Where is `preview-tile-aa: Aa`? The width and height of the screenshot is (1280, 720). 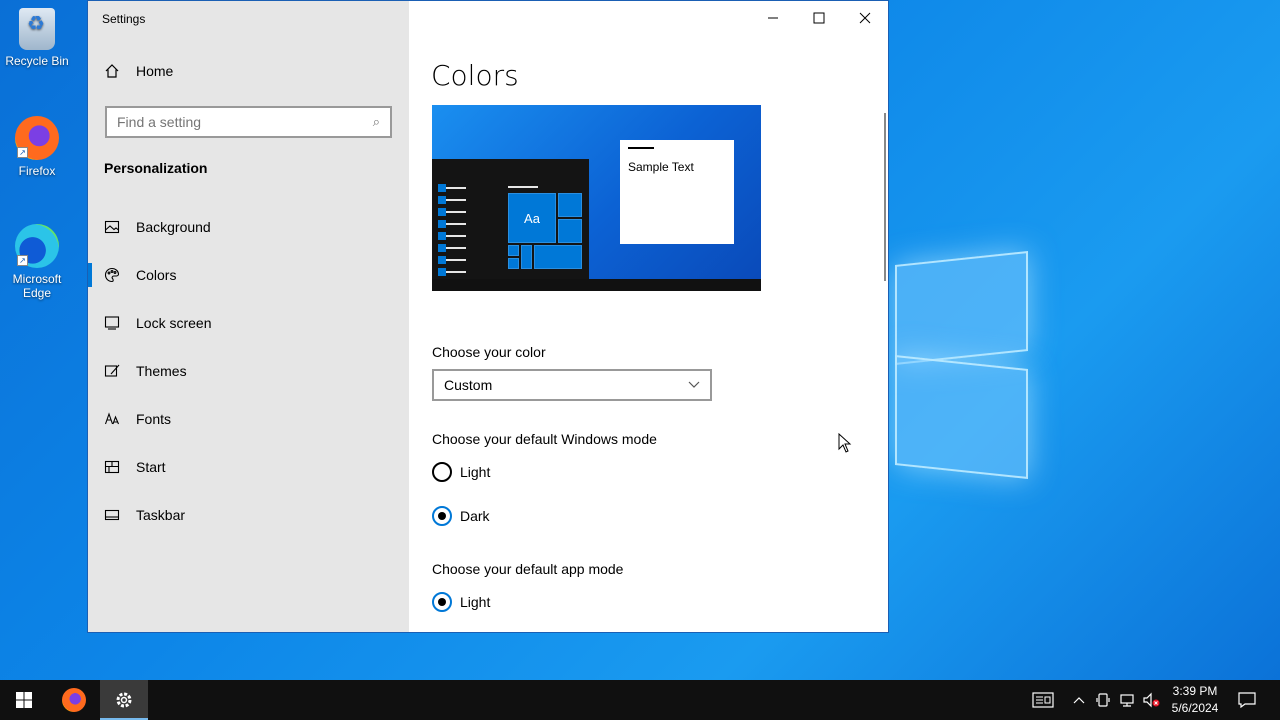 preview-tile-aa: Aa is located at coordinates (532, 218).